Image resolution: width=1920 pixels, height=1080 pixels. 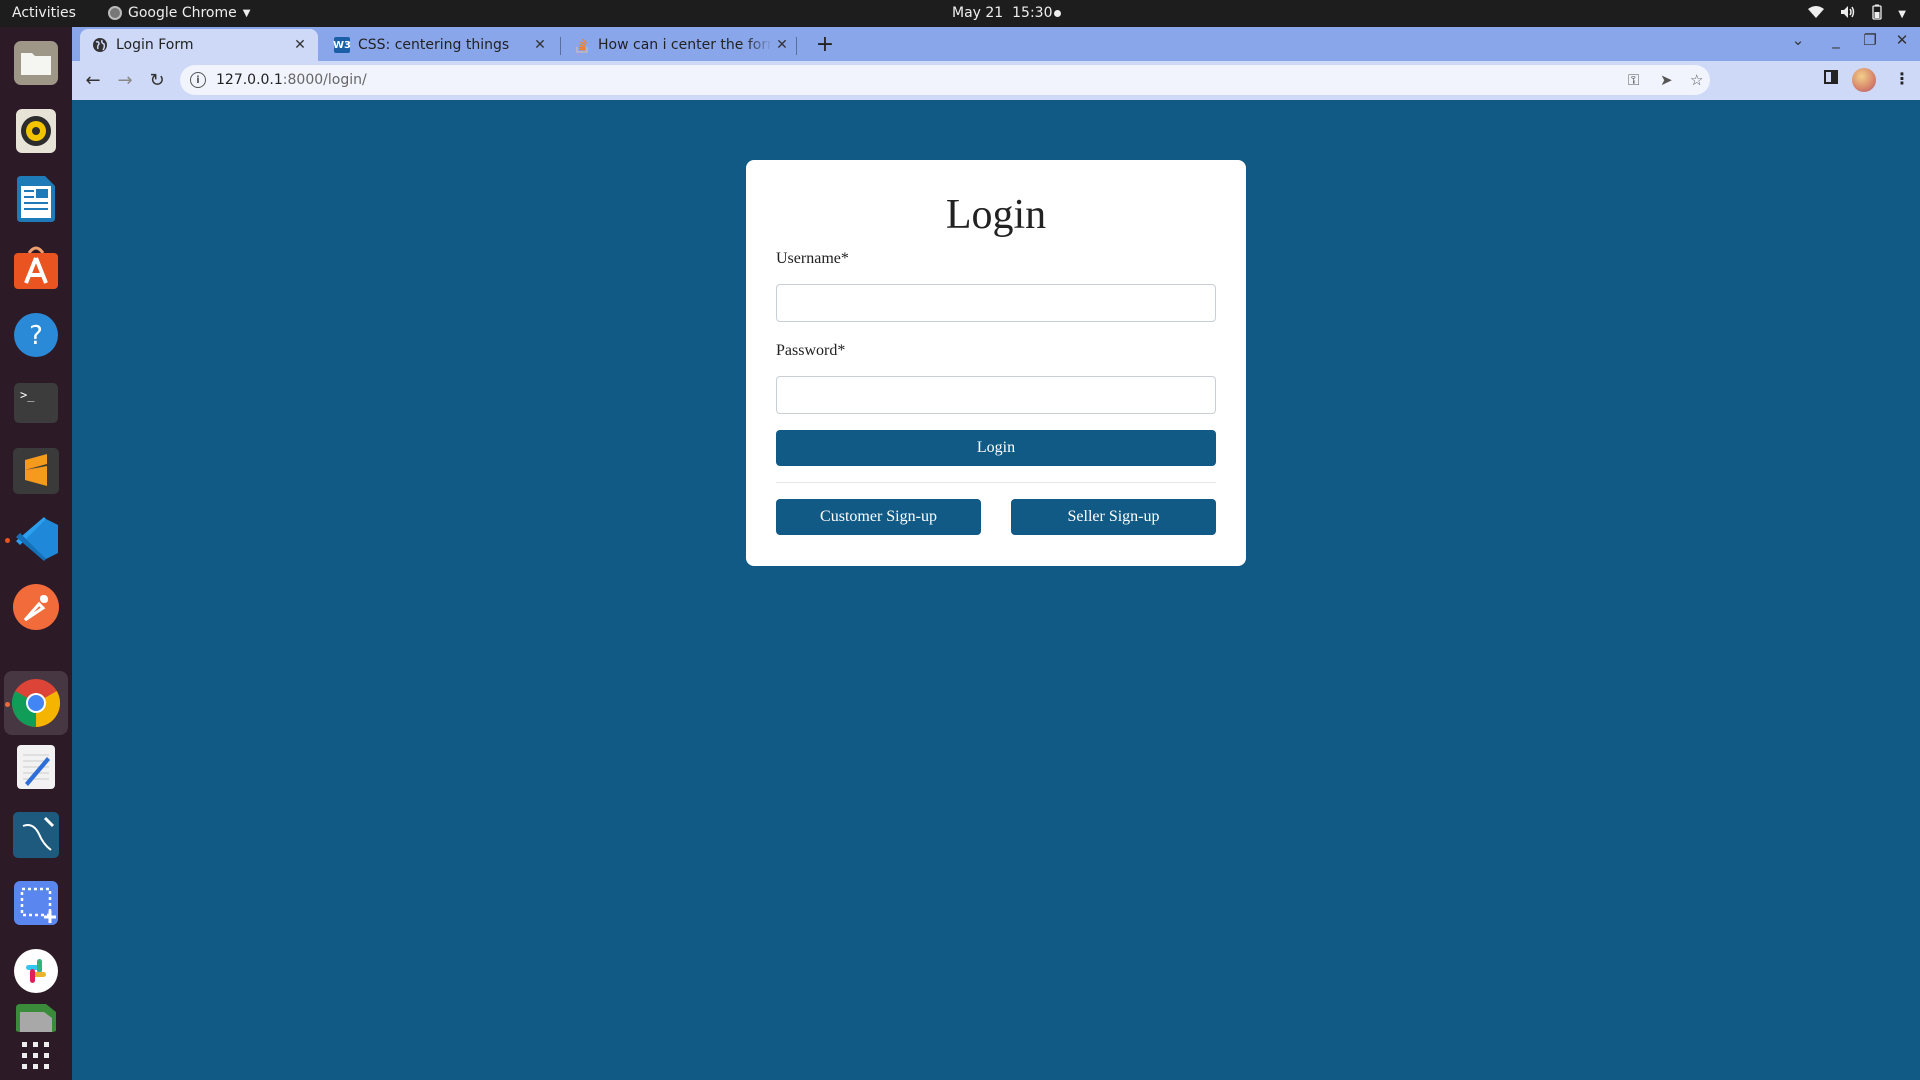 I want to click on postman-icon, so click(x=36, y=607).